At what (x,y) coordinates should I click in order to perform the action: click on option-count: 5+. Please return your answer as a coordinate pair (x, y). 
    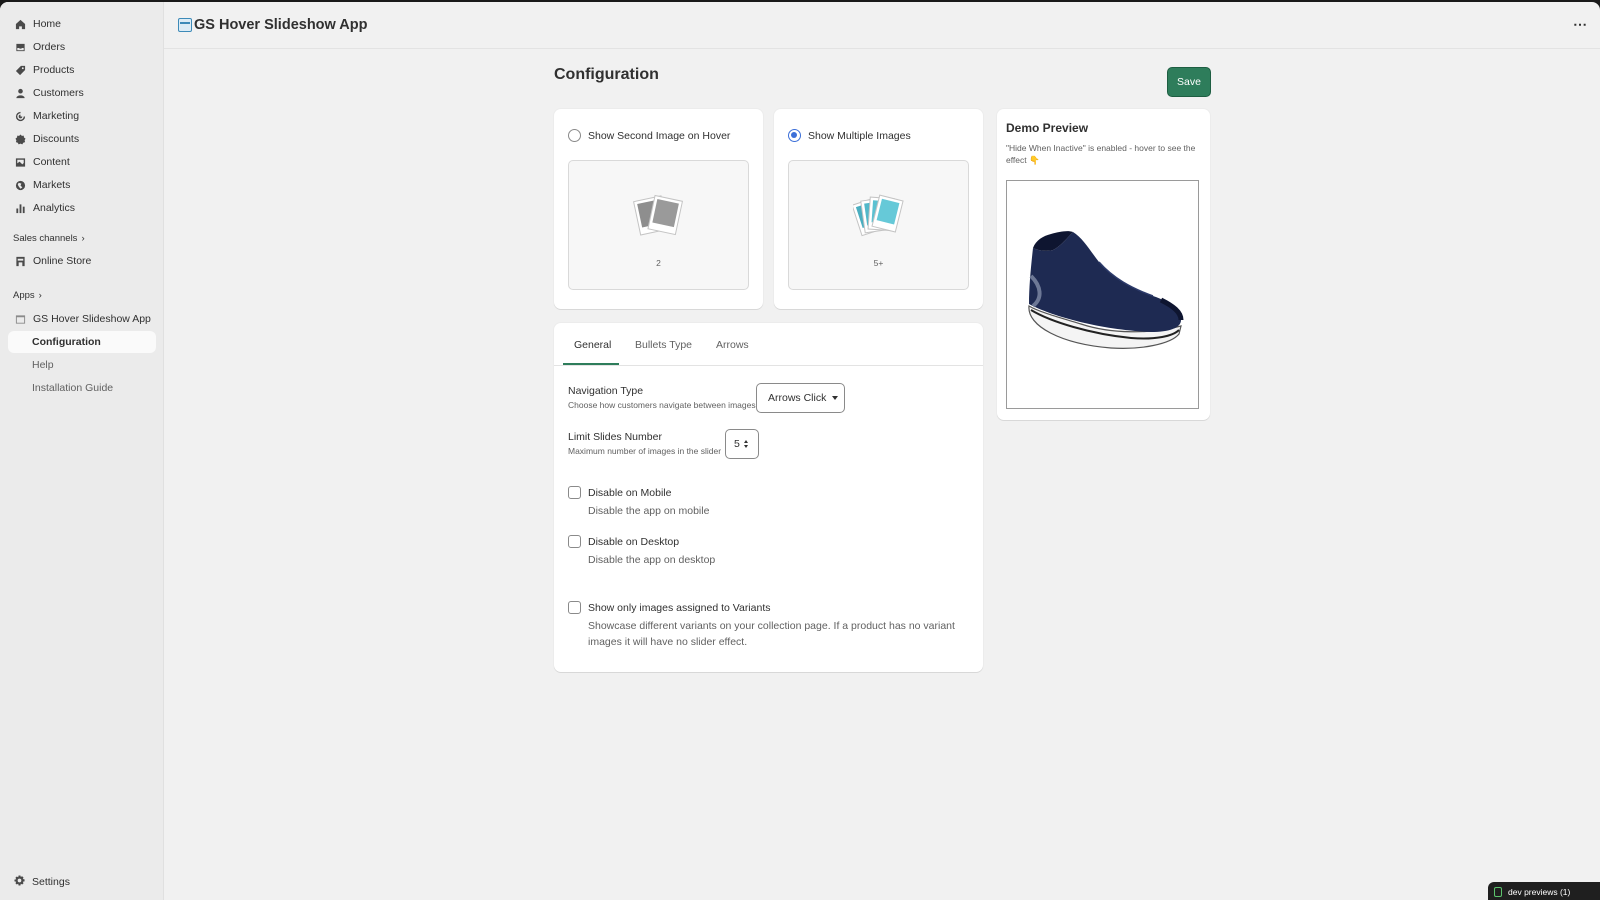
    Looking at the image, I should click on (878, 263).